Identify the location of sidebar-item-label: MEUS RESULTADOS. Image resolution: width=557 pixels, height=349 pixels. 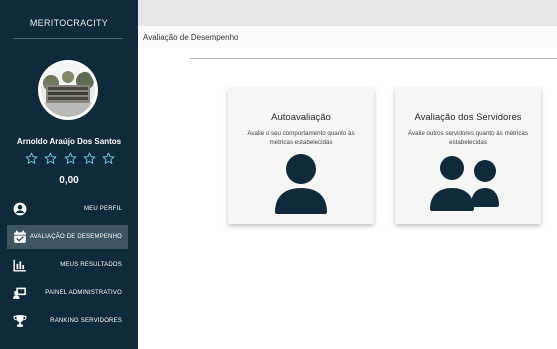
(91, 265).